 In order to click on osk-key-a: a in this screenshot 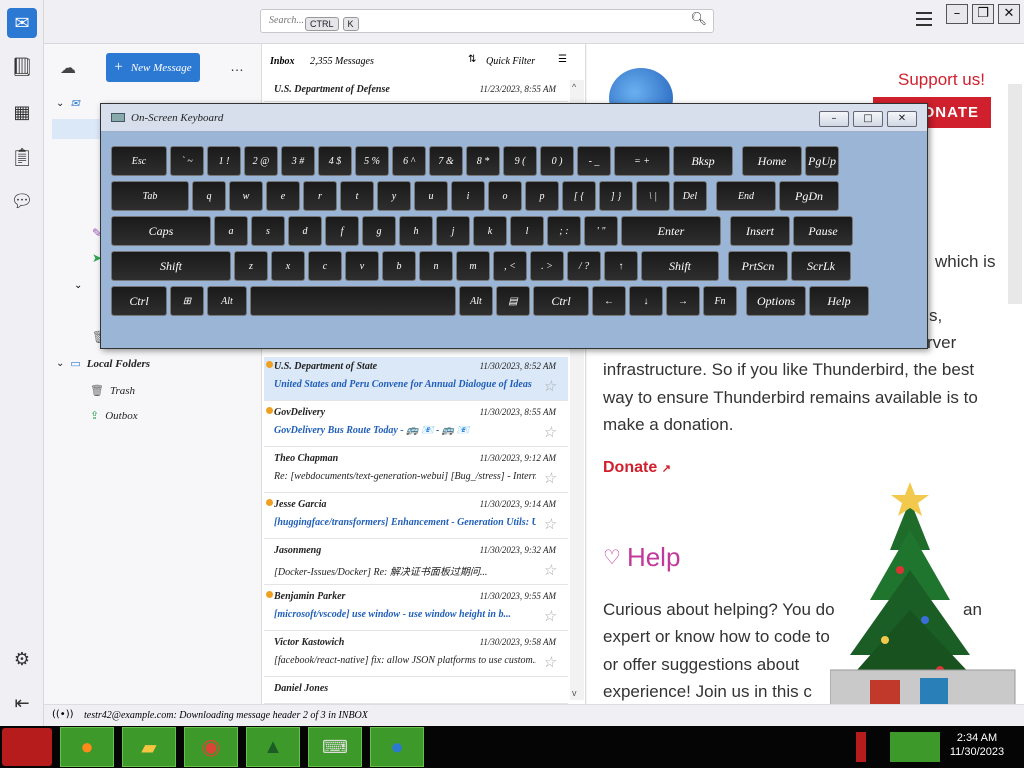, I will do `click(231, 231)`.